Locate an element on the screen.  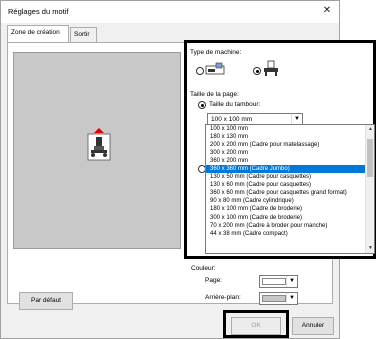
hoop-size-radio is located at coordinates (202, 105).